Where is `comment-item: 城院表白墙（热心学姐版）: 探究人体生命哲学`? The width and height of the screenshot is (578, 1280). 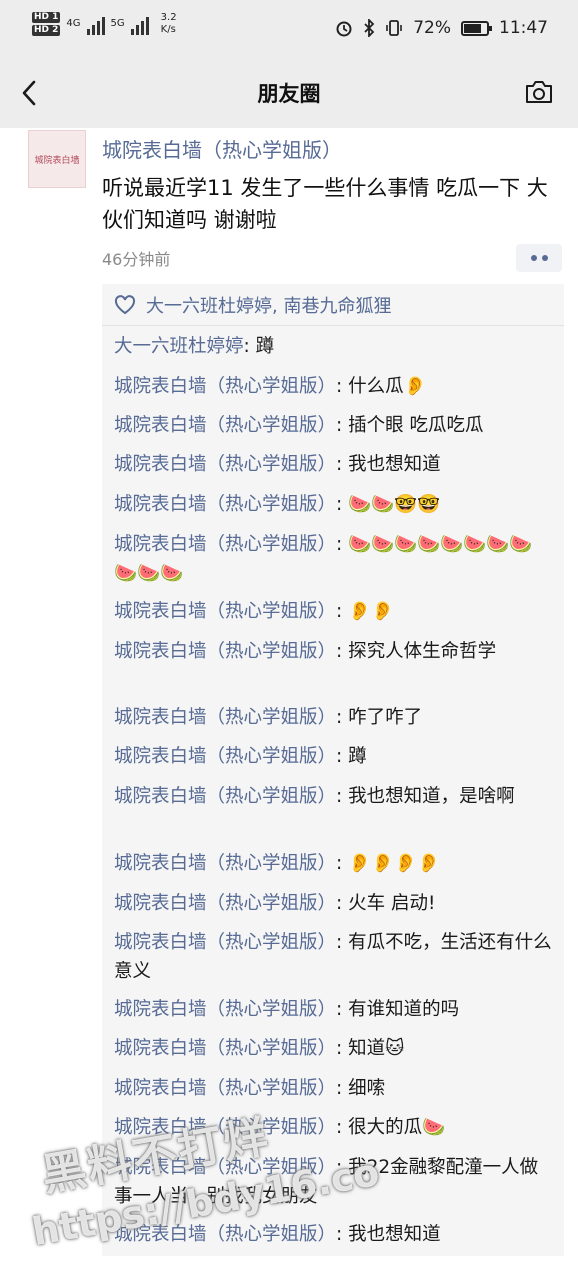
comment-item: 城院表白墙（热心学姐版）: 探究人体生命哲学 is located at coordinates (334, 651).